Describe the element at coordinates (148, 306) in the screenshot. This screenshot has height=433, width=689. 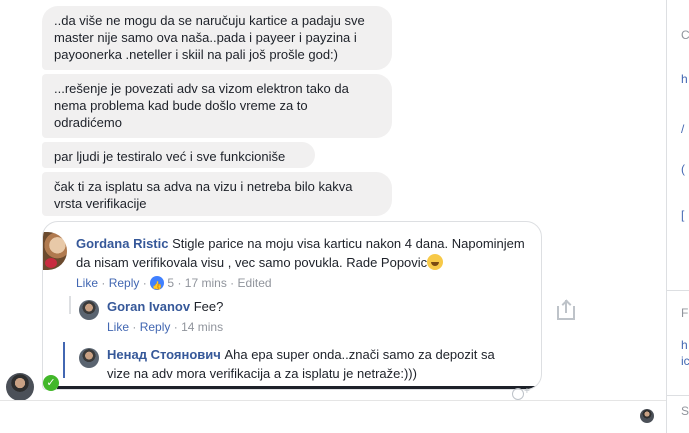
I see `reply-author: Goran Ivanov` at that location.